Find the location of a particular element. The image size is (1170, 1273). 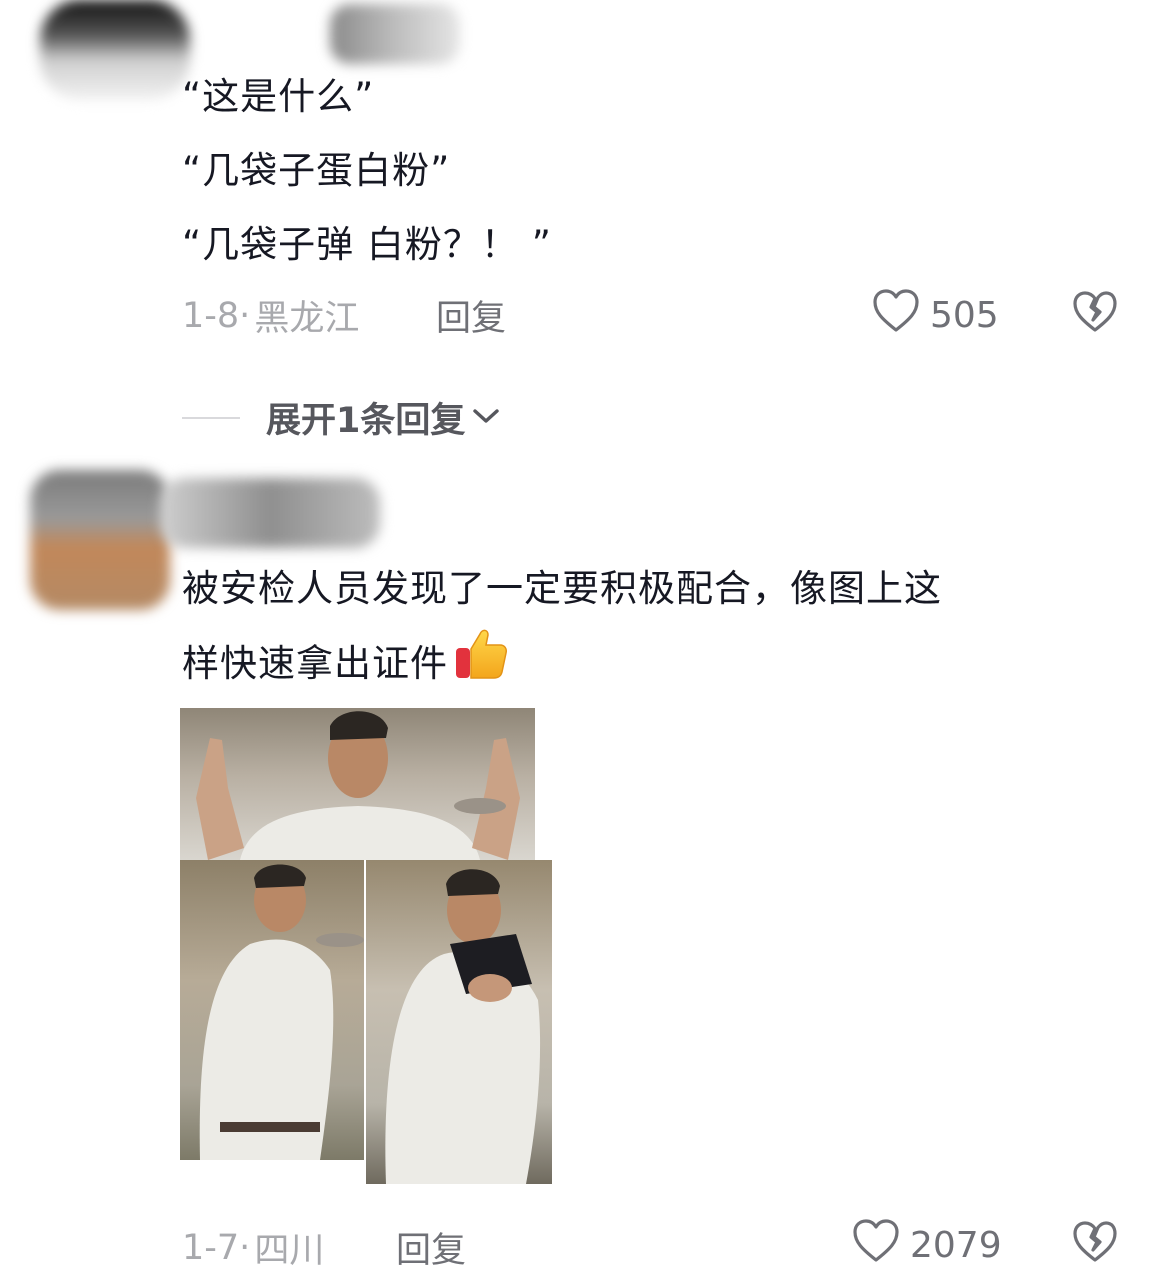

chevron-down-icon is located at coordinates (486, 418).